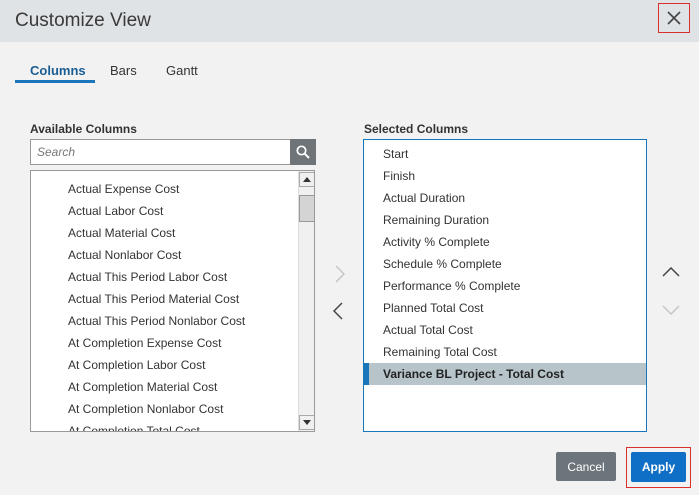  I want to click on list-item: At Completion Expense Cost, so click(144, 343).